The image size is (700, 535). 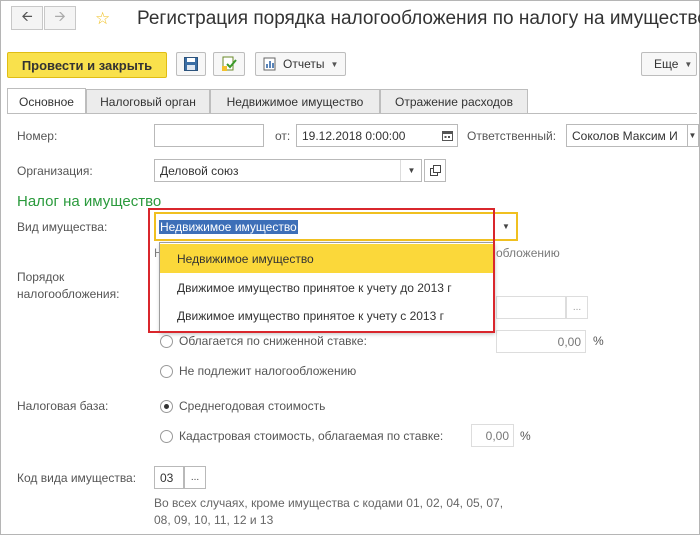 What do you see at coordinates (214, 520) in the screenshot?
I see `property-code-hint-line2: 08, 09, 10, 11, 12 и 13` at bounding box center [214, 520].